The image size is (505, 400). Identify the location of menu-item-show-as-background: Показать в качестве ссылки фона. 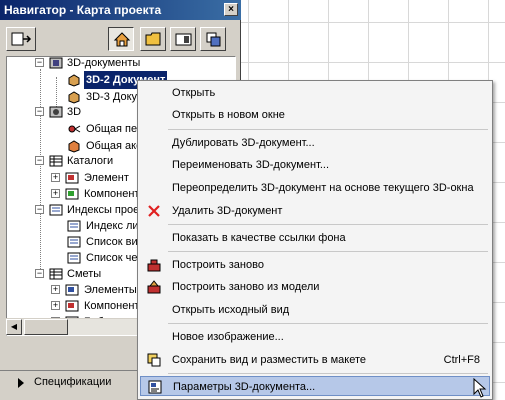
(315, 238).